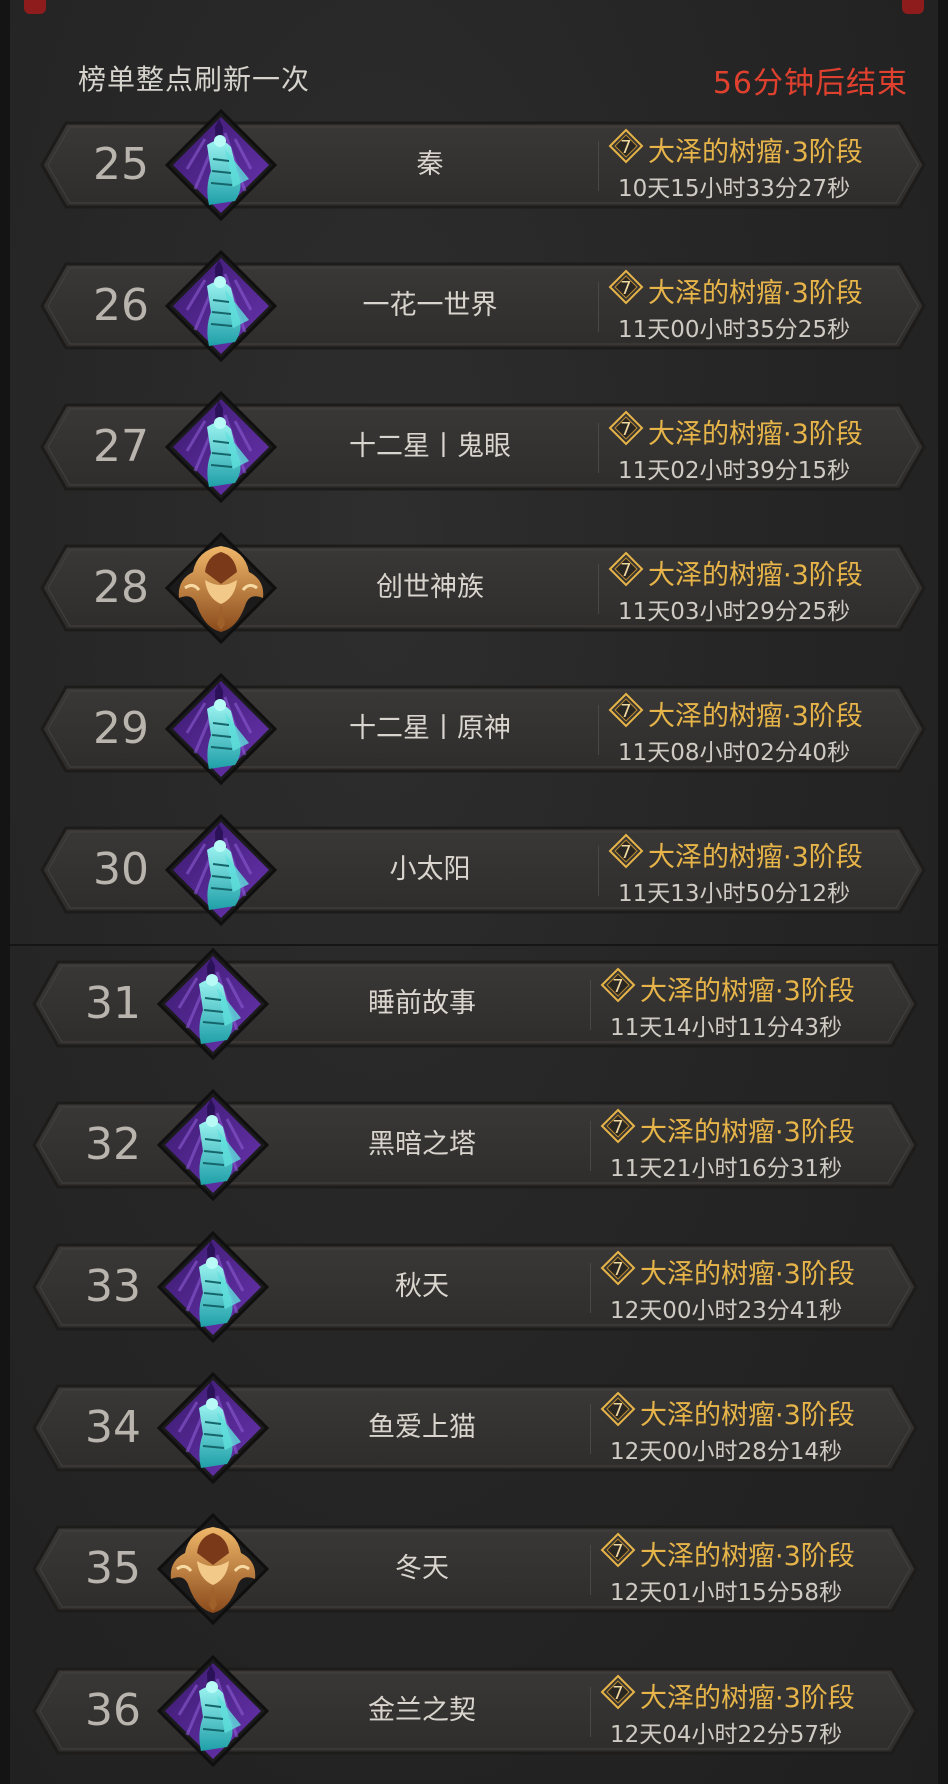  I want to click on leaderboard-row: 36 金兰之契 7 大泽的树瘤·3阶段 12天04小时22分57秒, so click(475, 1711).